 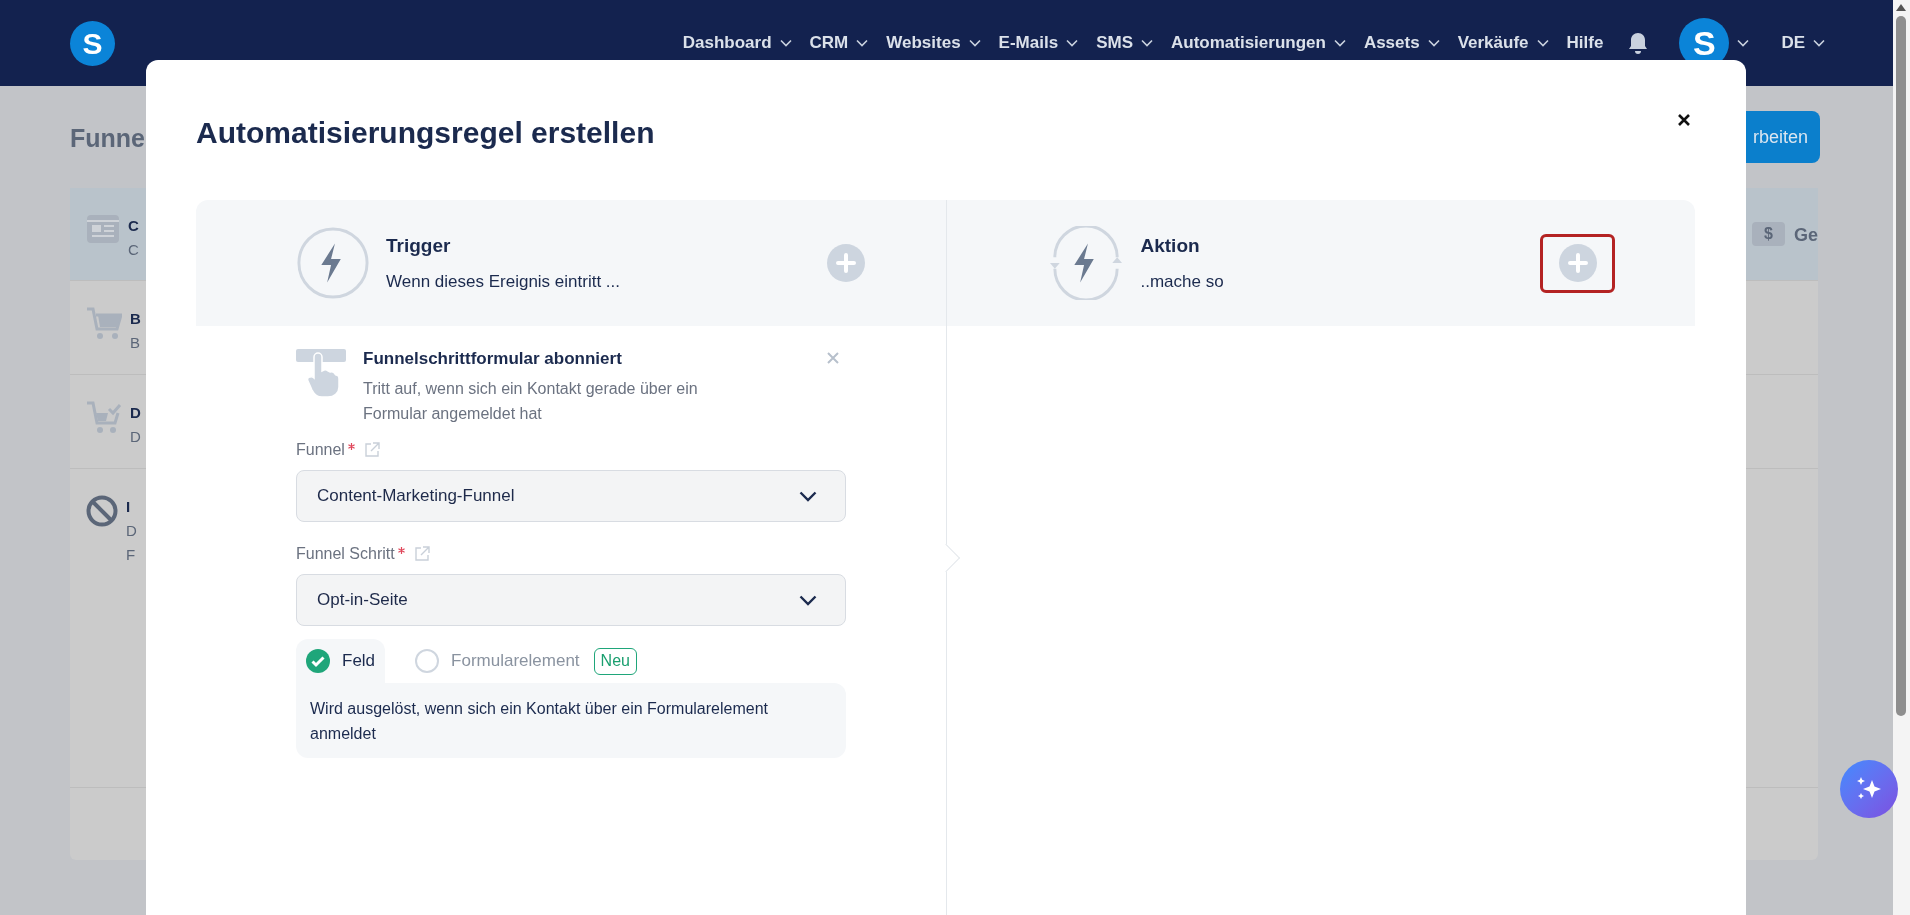 I want to click on row-text: F, so click(x=131, y=555).